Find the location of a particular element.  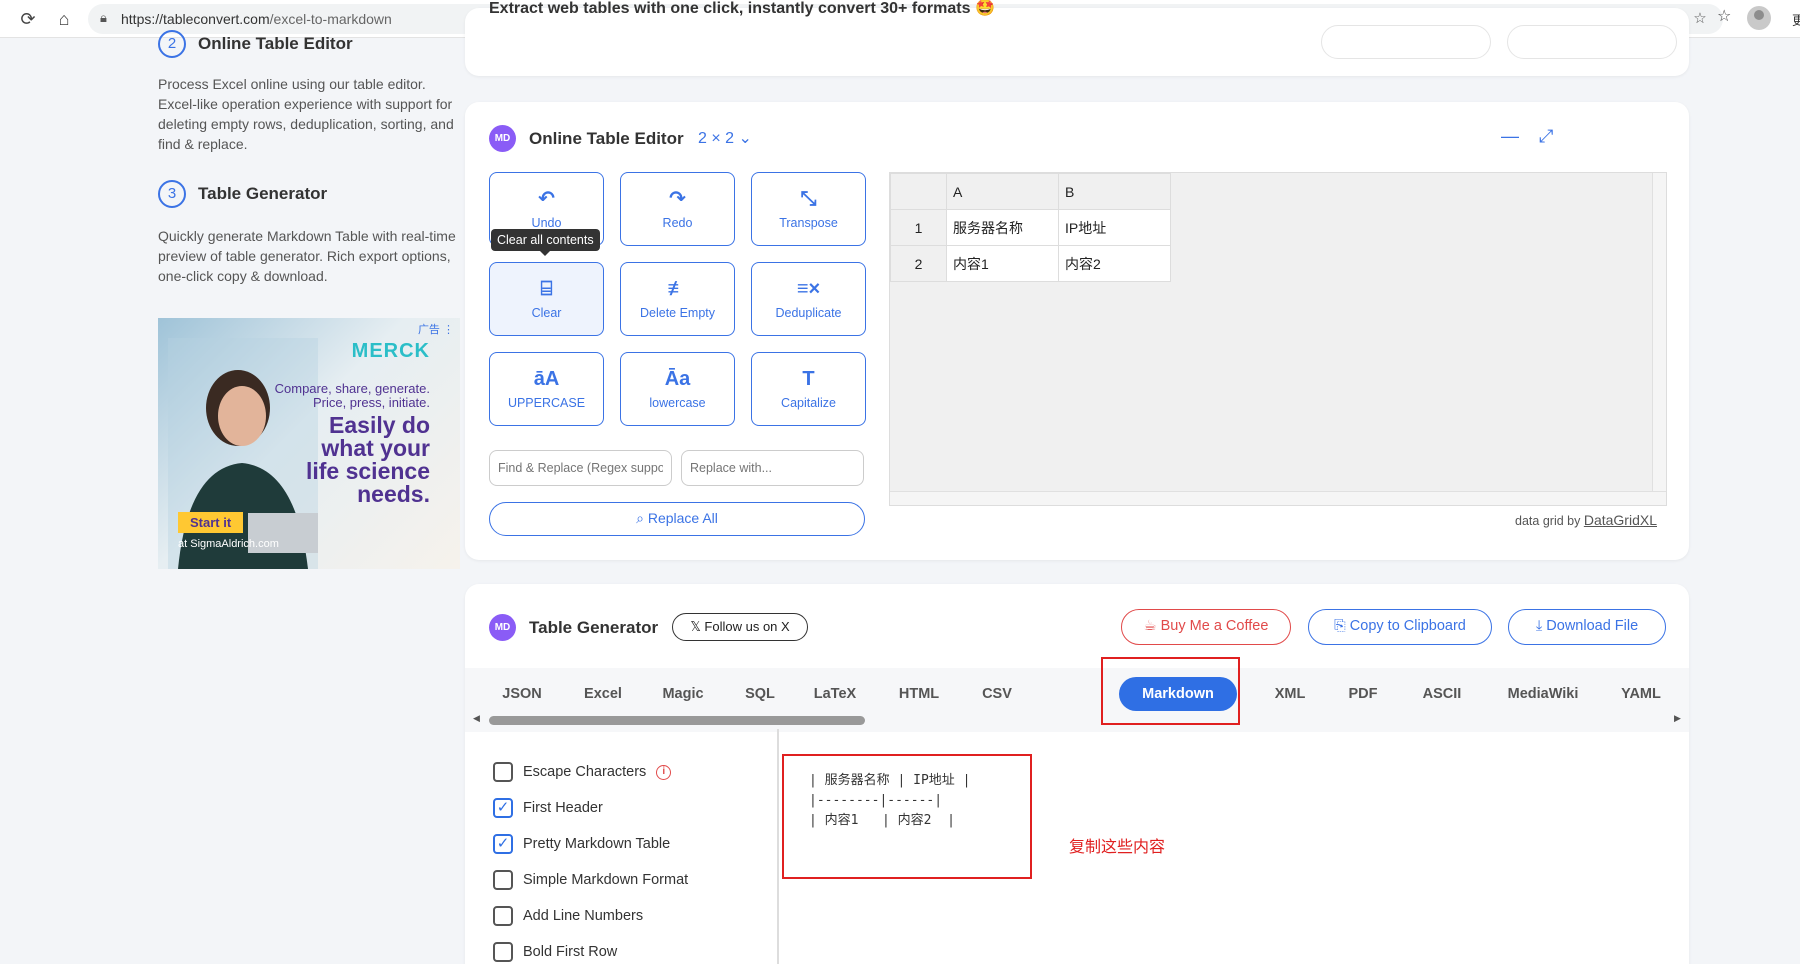

capitalize-icon: T is located at coordinates (808, 379).